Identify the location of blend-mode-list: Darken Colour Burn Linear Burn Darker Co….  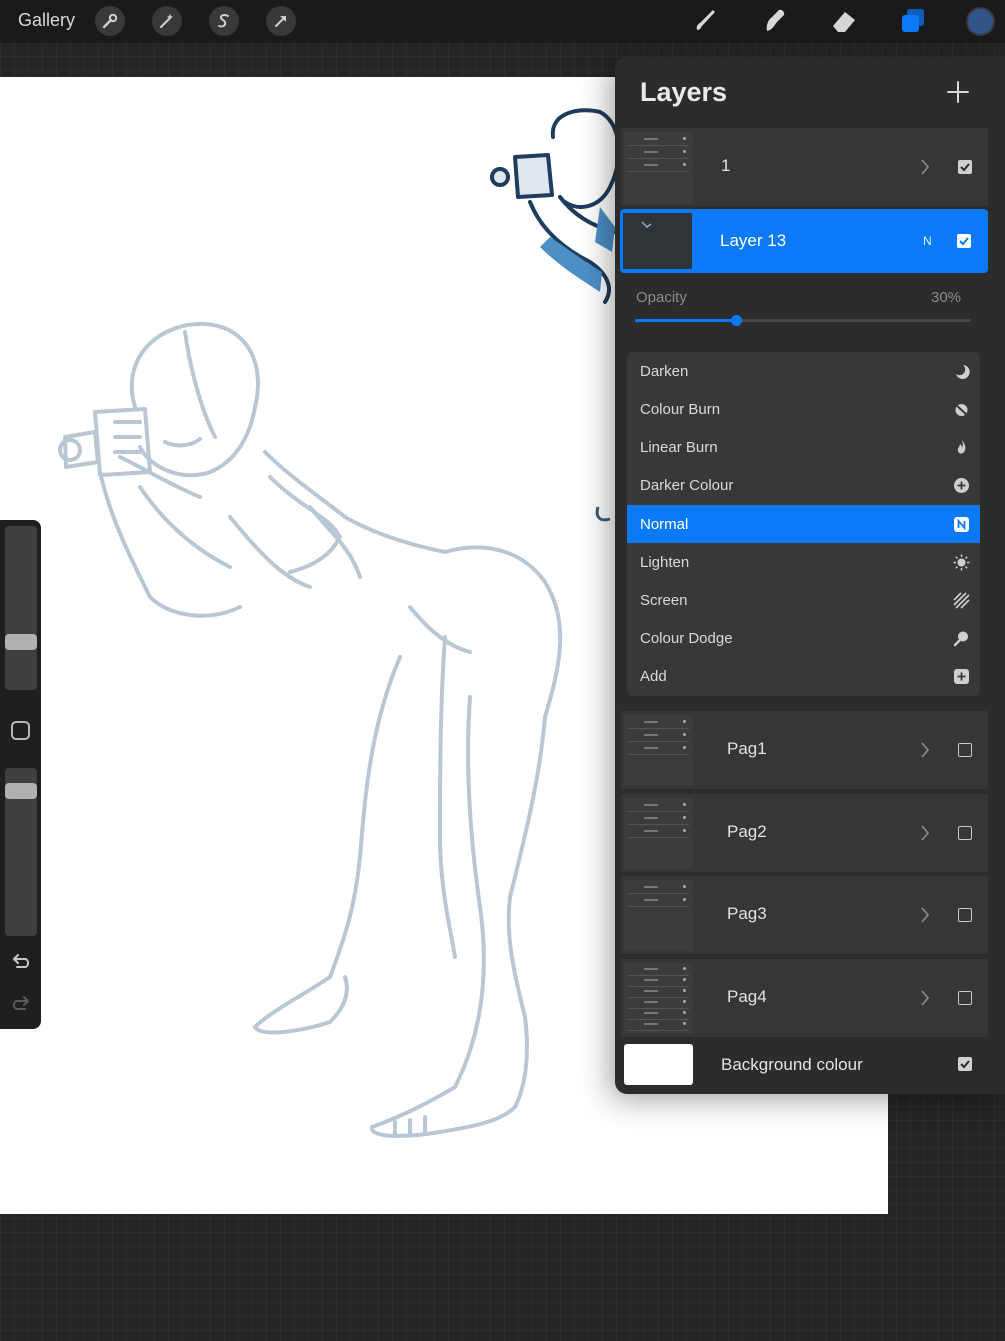
(803, 524).